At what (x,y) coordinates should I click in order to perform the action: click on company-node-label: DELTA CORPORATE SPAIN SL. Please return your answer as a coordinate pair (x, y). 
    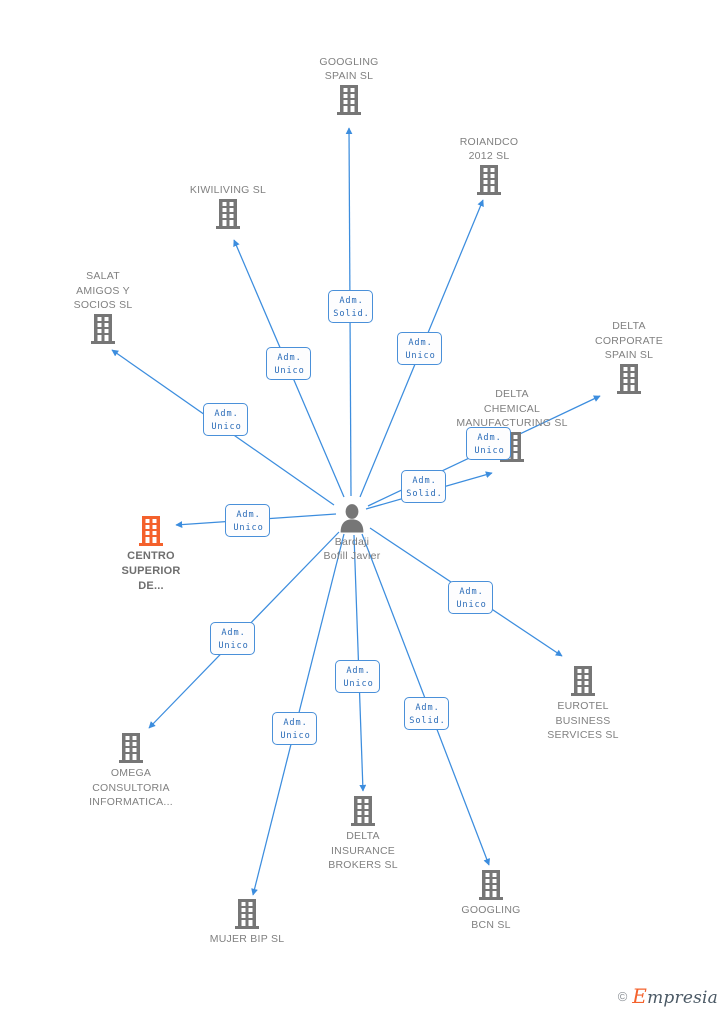
    Looking at the image, I should click on (629, 341).